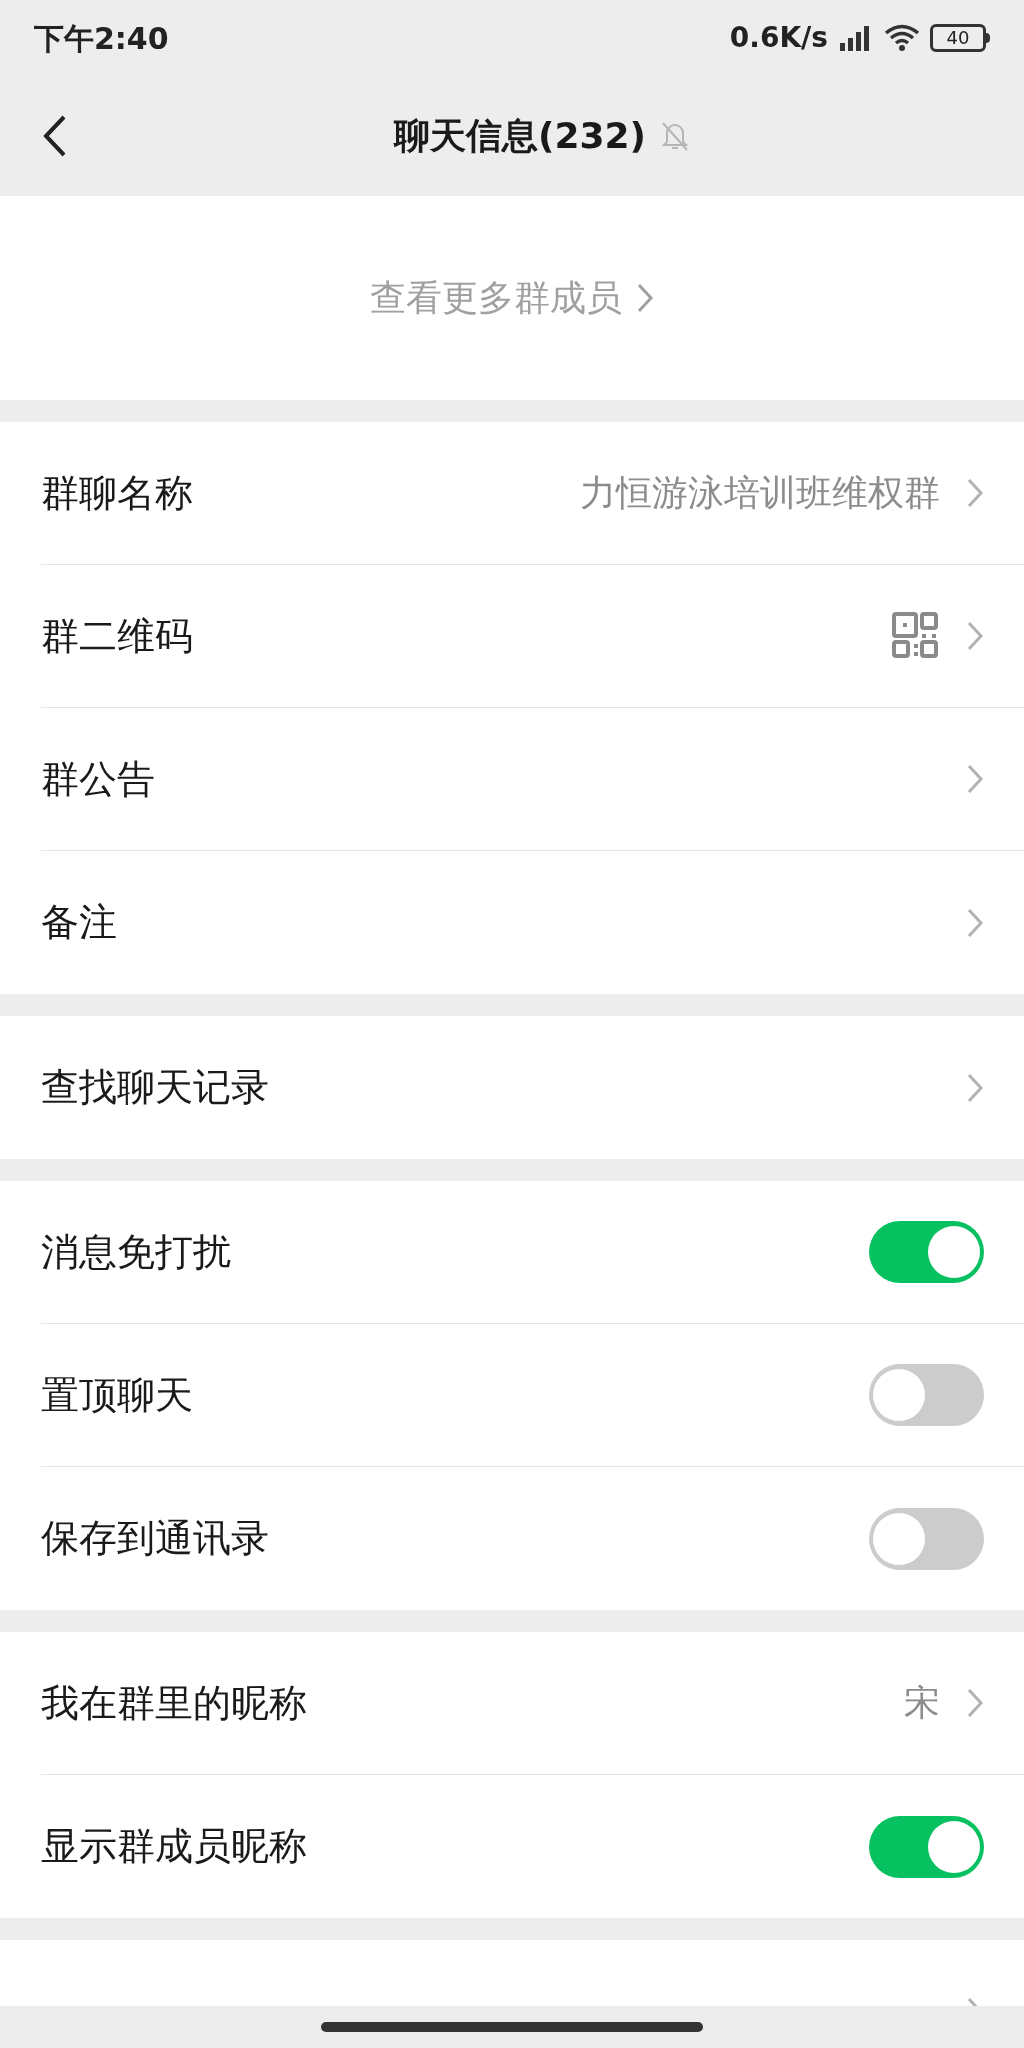 This screenshot has width=1024, height=2048. I want to click on settings-row: 置顶聊天, so click(532, 1395).